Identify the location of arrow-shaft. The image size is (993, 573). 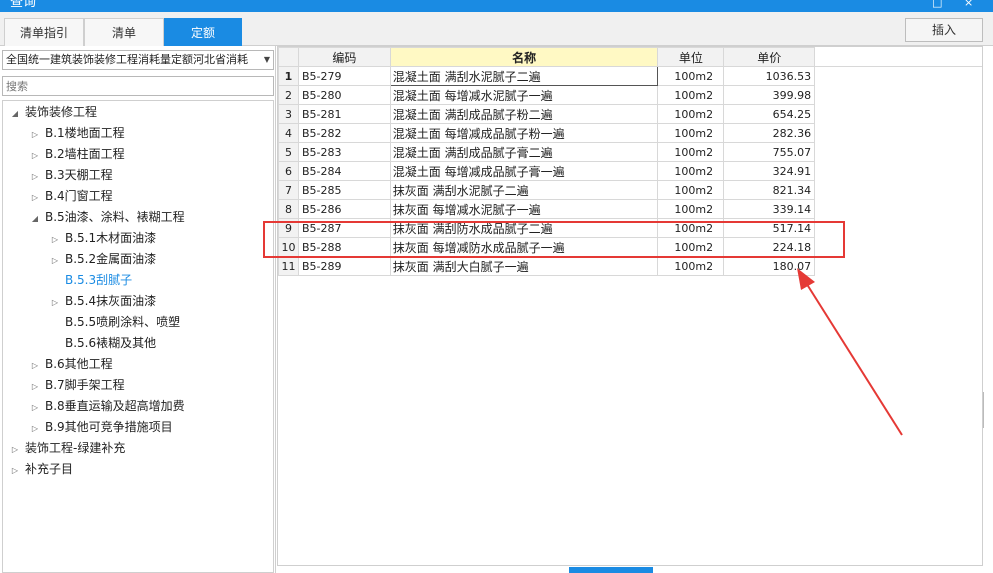
(852, 356).